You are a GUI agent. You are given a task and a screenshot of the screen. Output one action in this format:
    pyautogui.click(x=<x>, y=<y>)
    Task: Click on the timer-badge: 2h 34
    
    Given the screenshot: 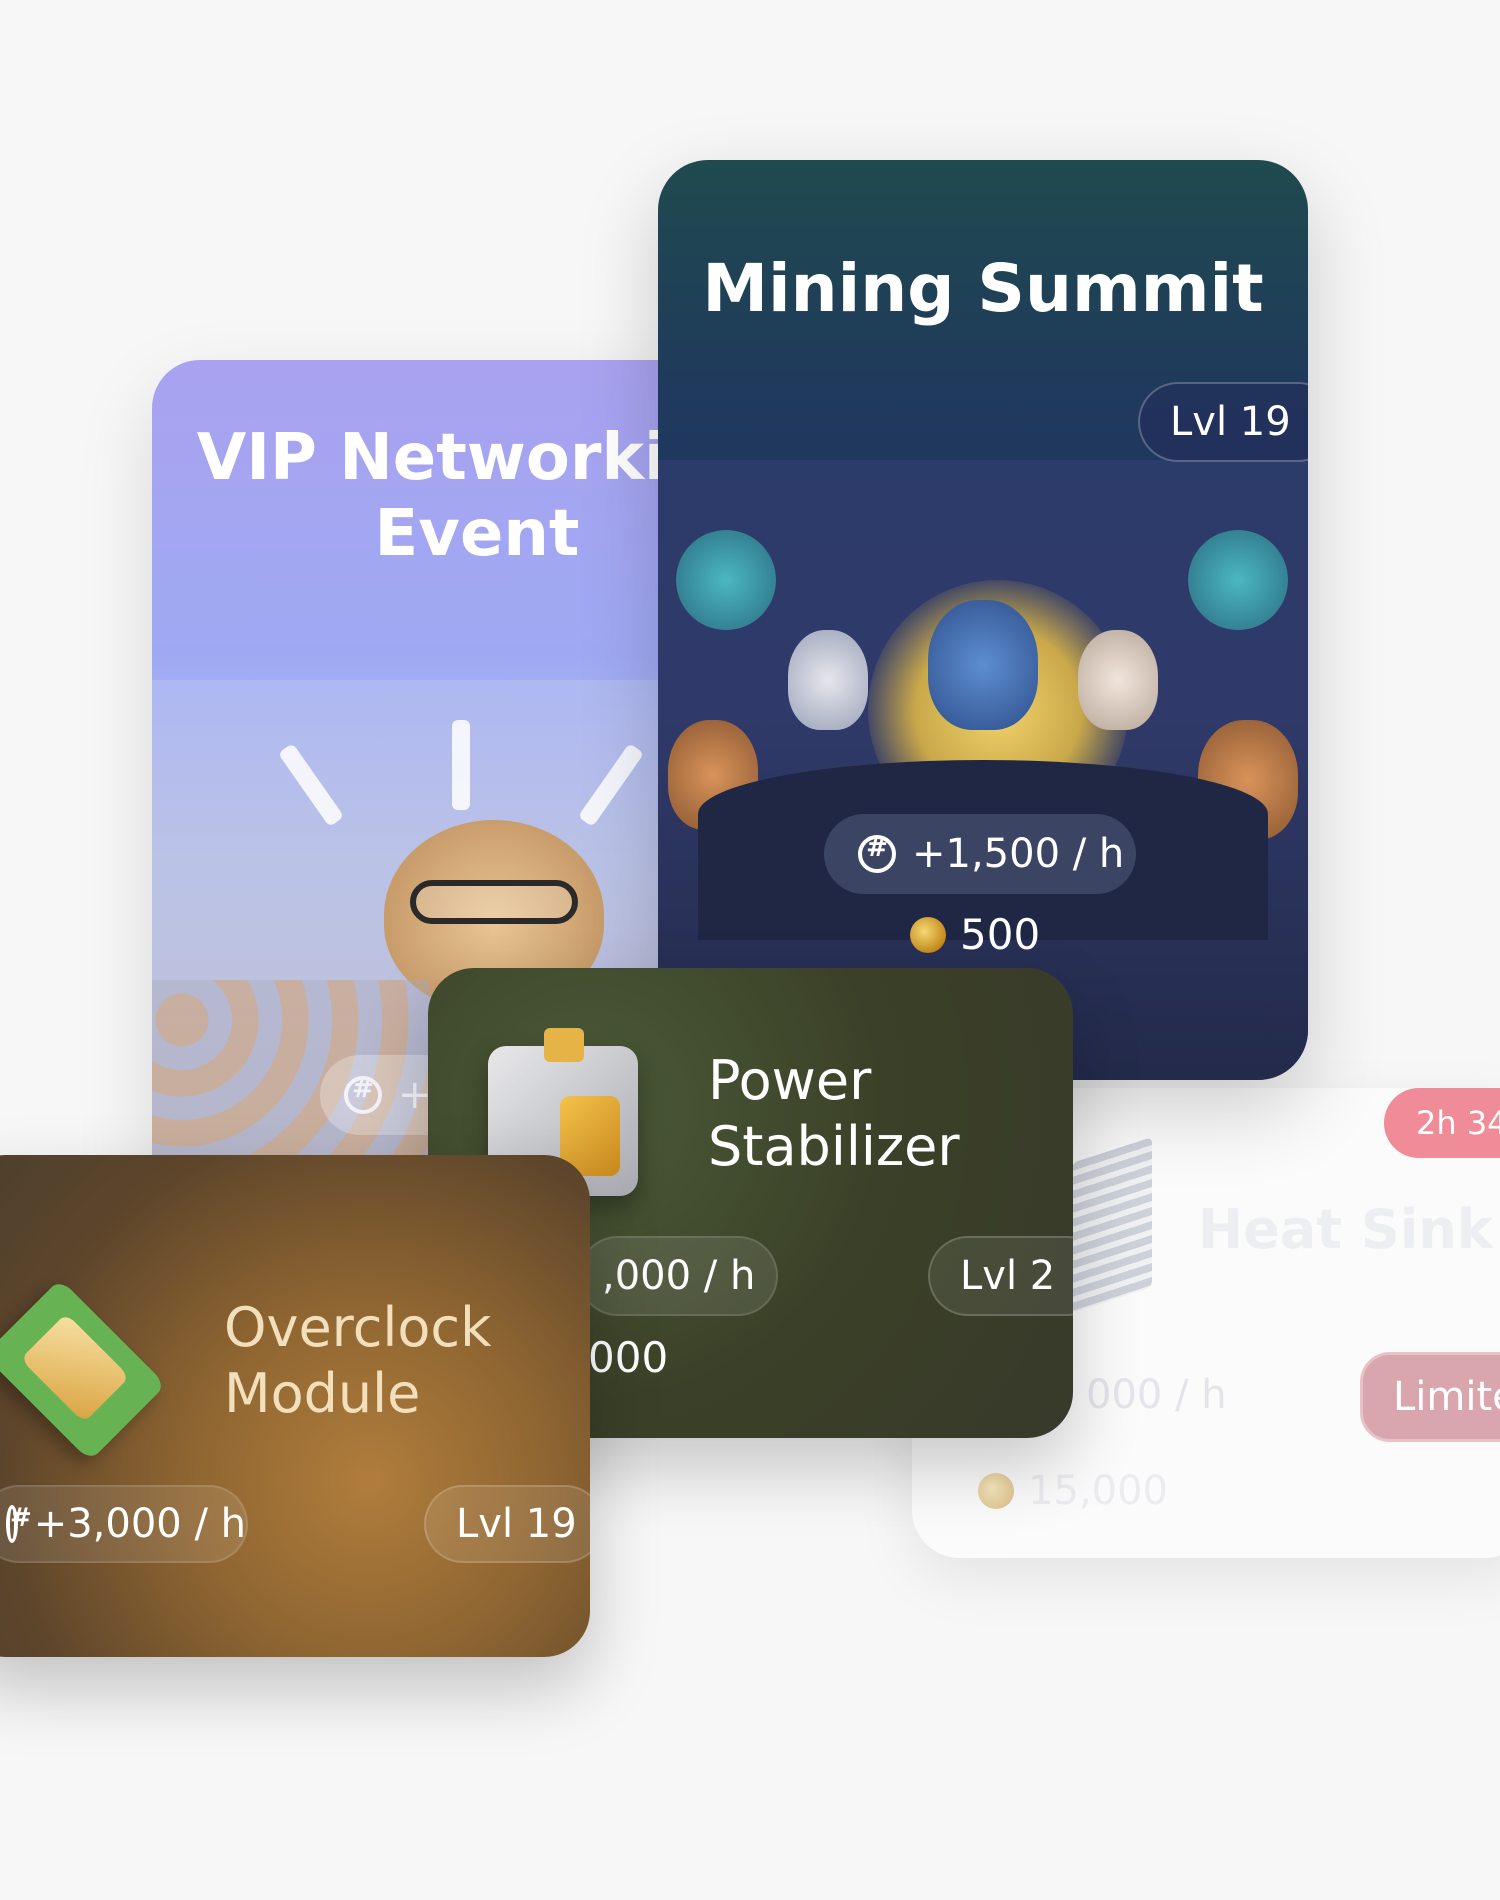 What is the action you would take?
    pyautogui.click(x=1442, y=1123)
    